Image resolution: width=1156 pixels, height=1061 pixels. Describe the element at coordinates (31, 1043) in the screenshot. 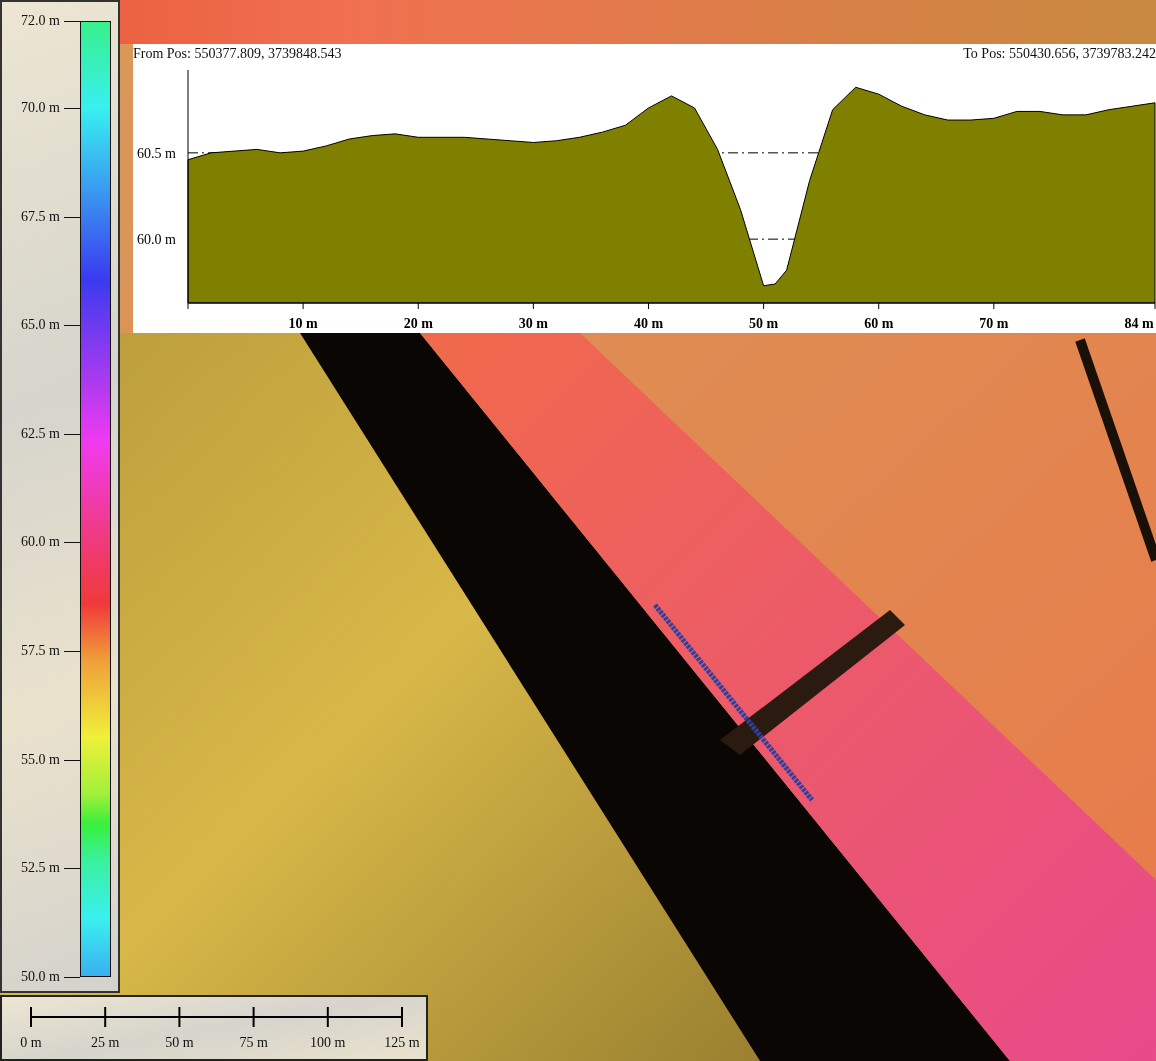

I see `scale-bar-label: 0 m` at that location.